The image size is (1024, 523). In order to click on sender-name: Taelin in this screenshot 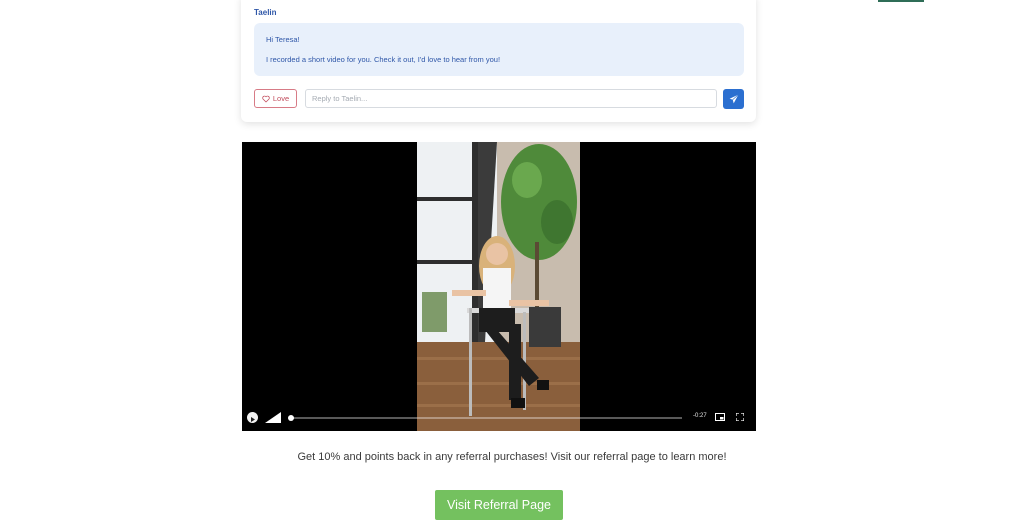, I will do `click(265, 12)`.